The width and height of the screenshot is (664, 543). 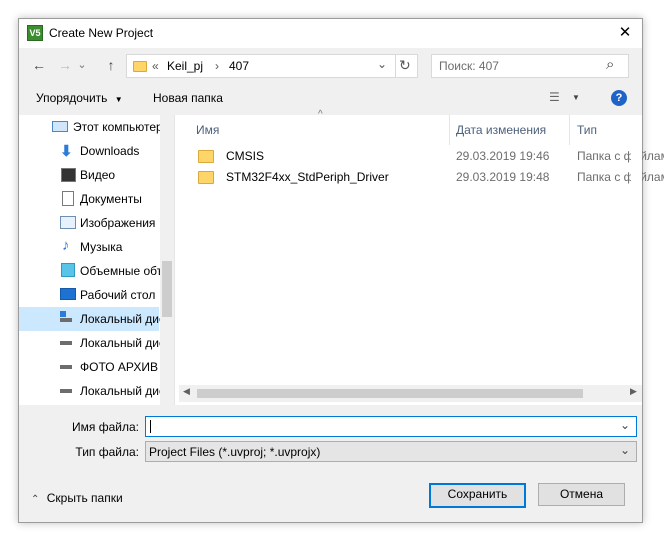 What do you see at coordinates (239, 66) in the screenshot?
I see `breadcrumb-item: 407` at bounding box center [239, 66].